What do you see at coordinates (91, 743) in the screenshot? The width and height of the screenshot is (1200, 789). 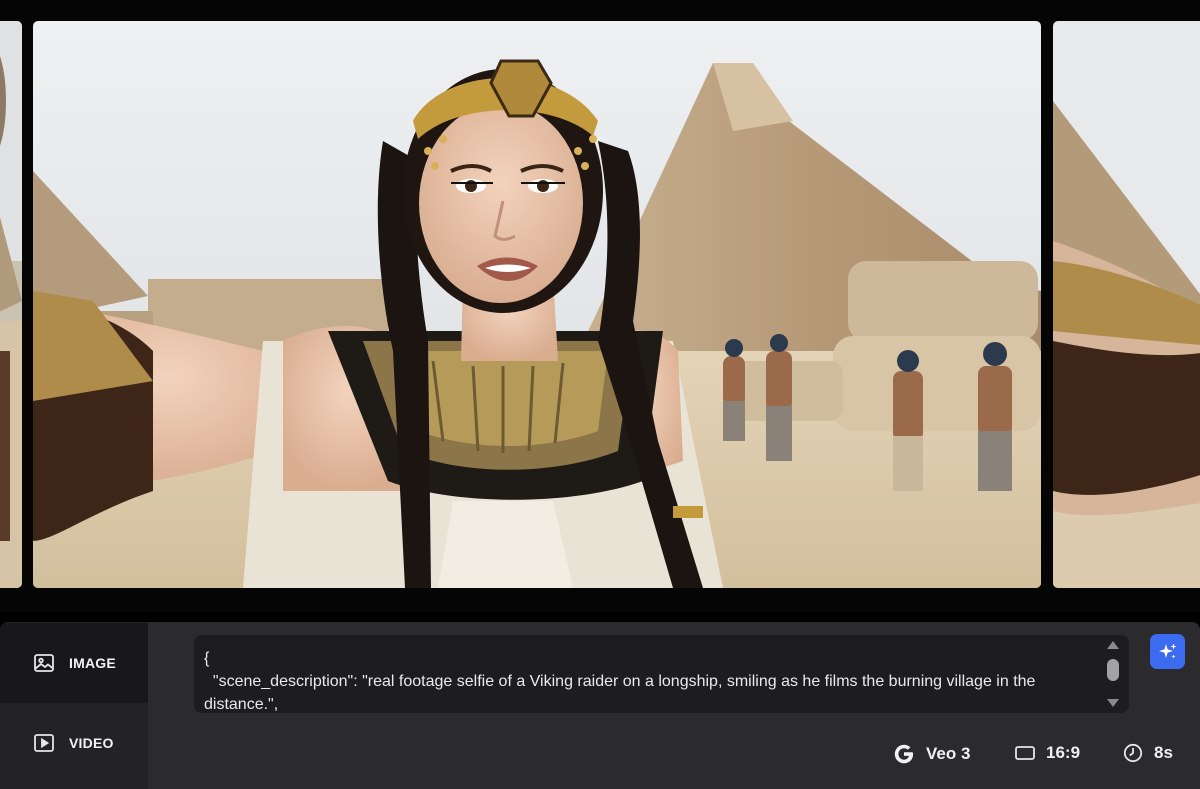 I see `video-mode-label: VIDEO` at bounding box center [91, 743].